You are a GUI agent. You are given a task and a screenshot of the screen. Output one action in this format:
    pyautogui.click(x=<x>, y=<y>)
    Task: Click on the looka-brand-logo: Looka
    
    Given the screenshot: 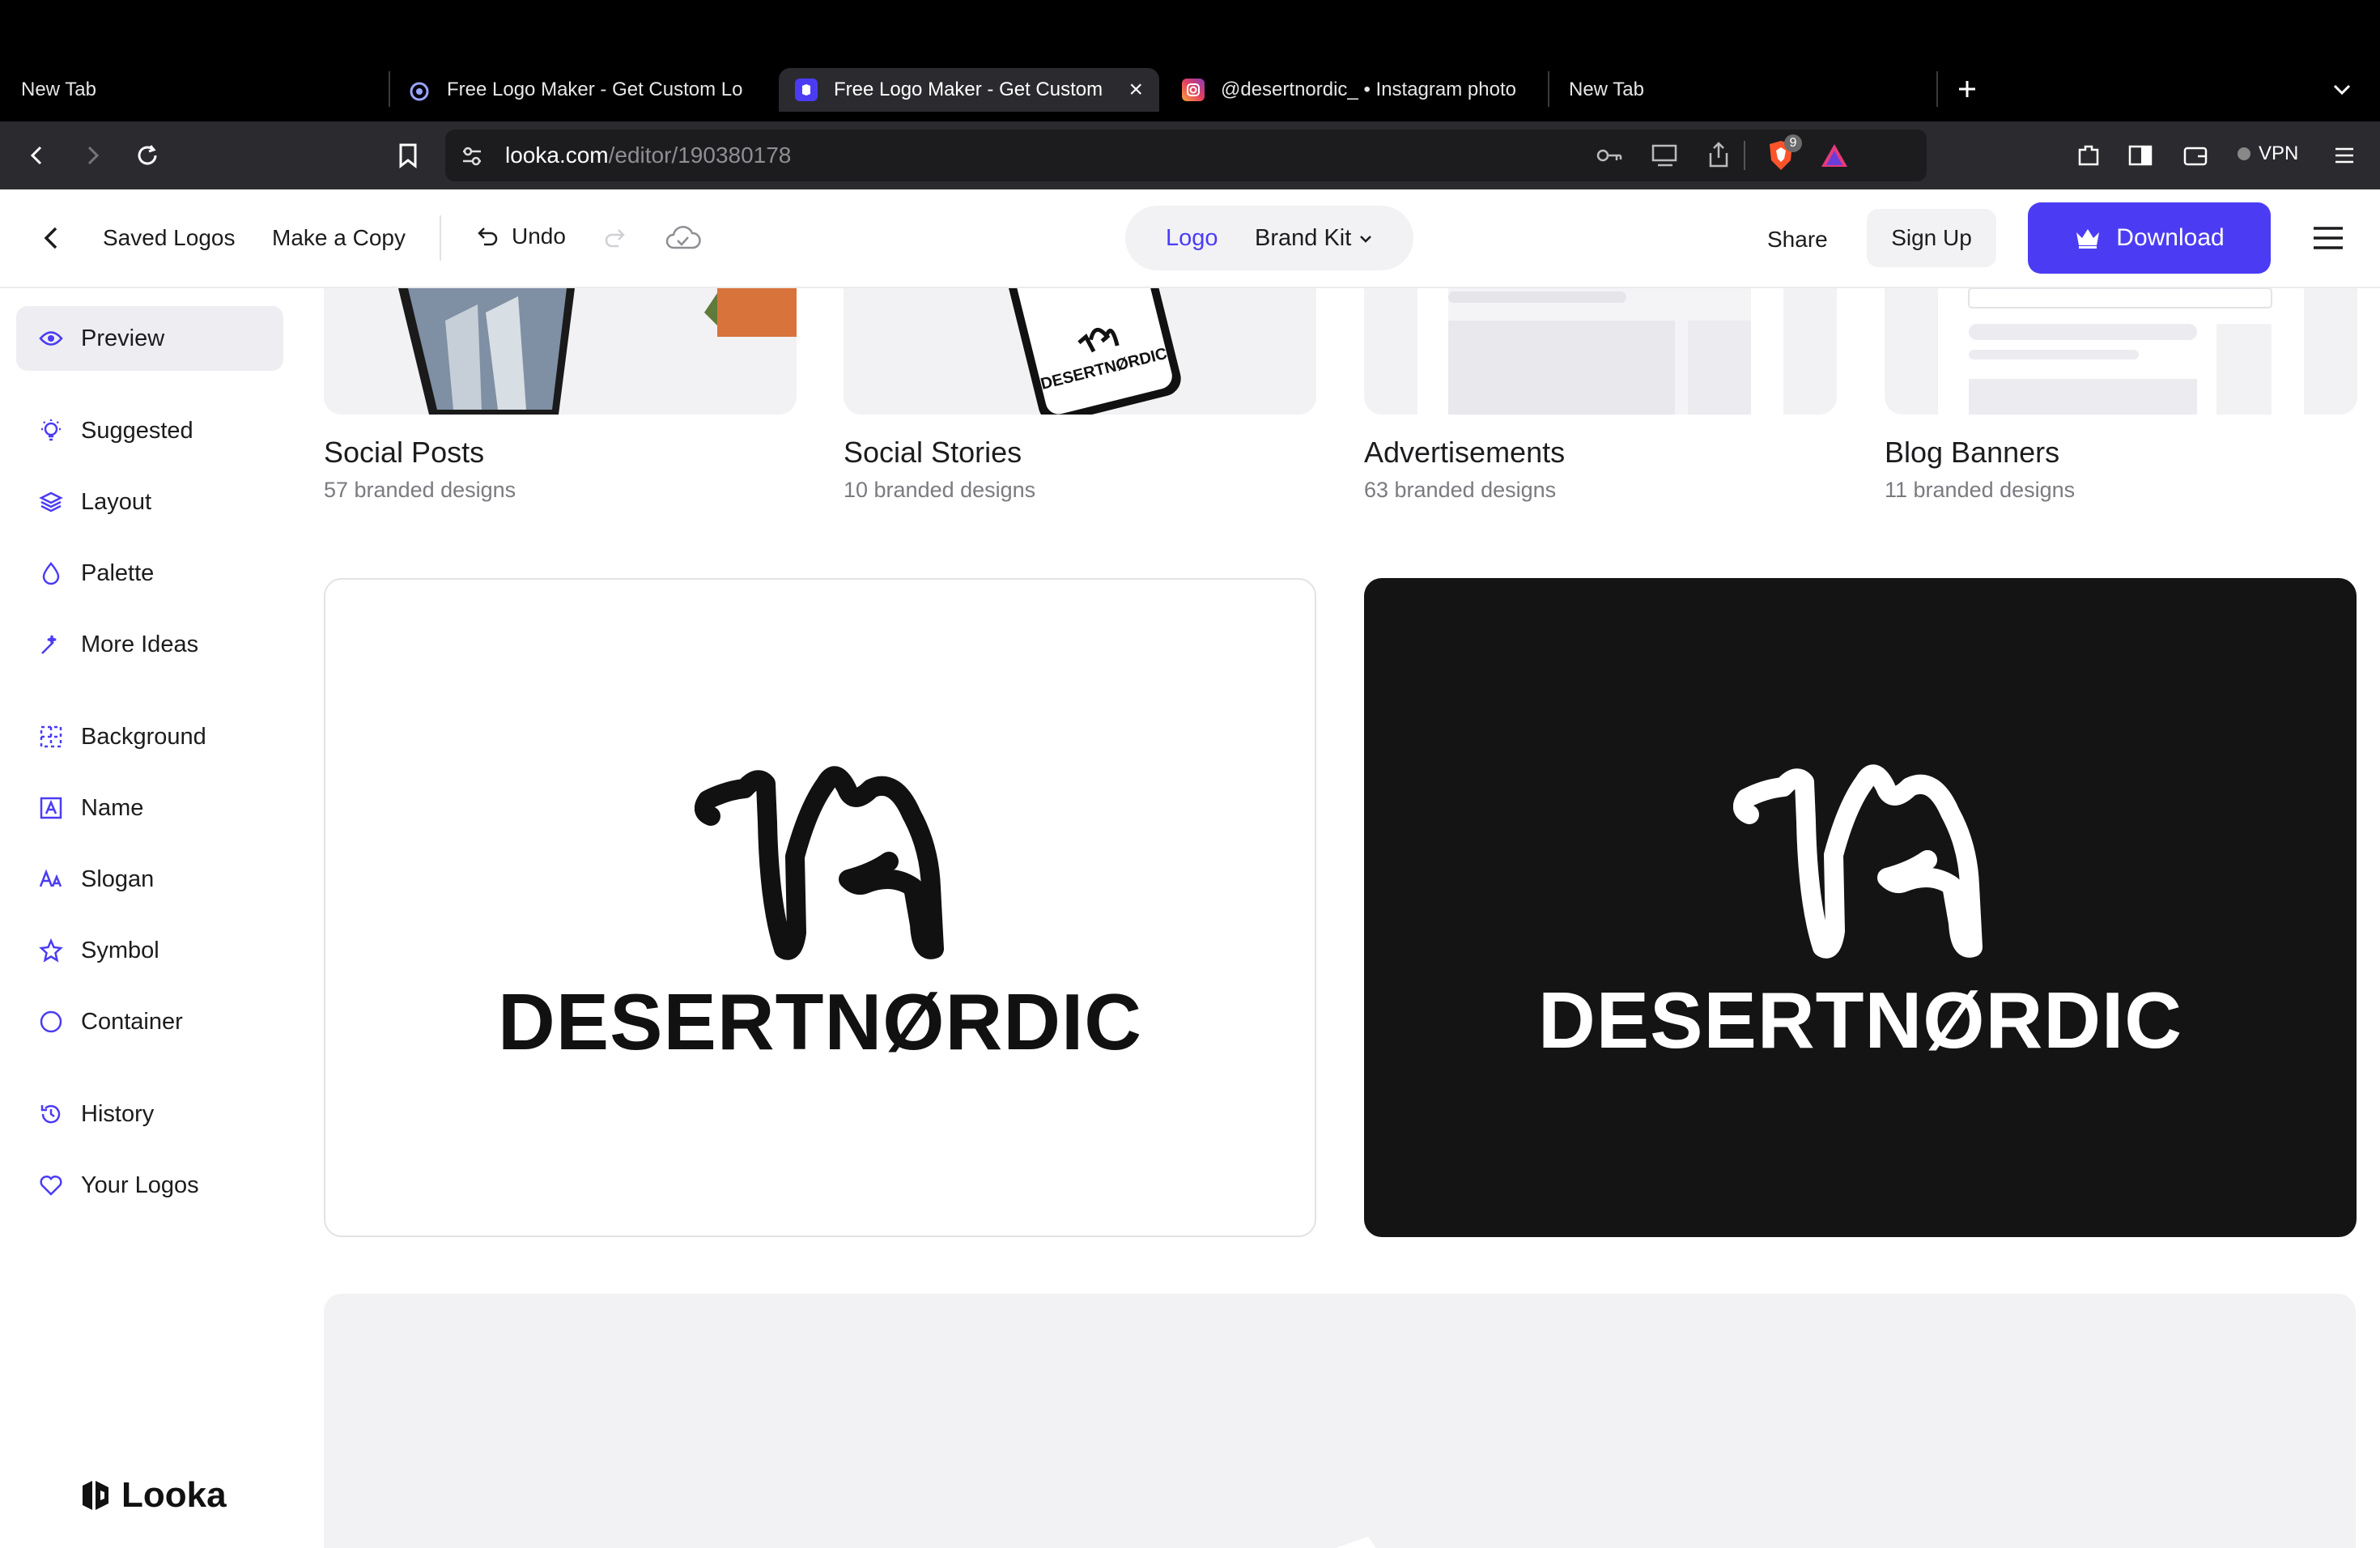 What is the action you would take?
    pyautogui.click(x=153, y=1495)
    